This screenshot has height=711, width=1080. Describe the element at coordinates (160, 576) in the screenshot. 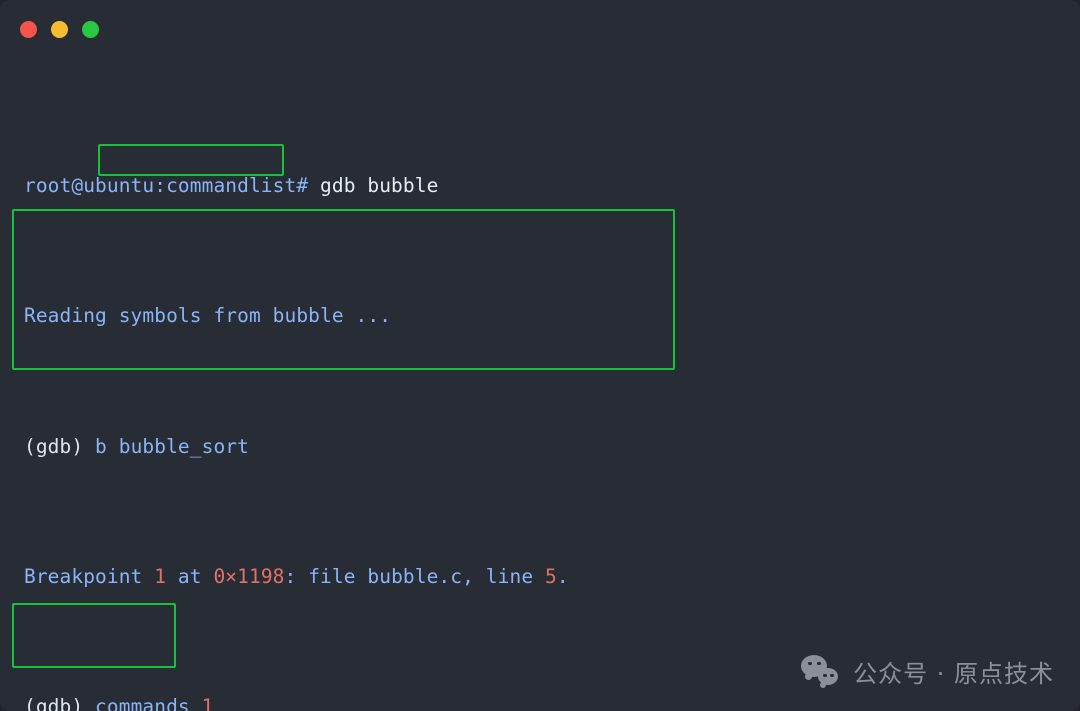

I see `breakpoint-number: 1` at that location.